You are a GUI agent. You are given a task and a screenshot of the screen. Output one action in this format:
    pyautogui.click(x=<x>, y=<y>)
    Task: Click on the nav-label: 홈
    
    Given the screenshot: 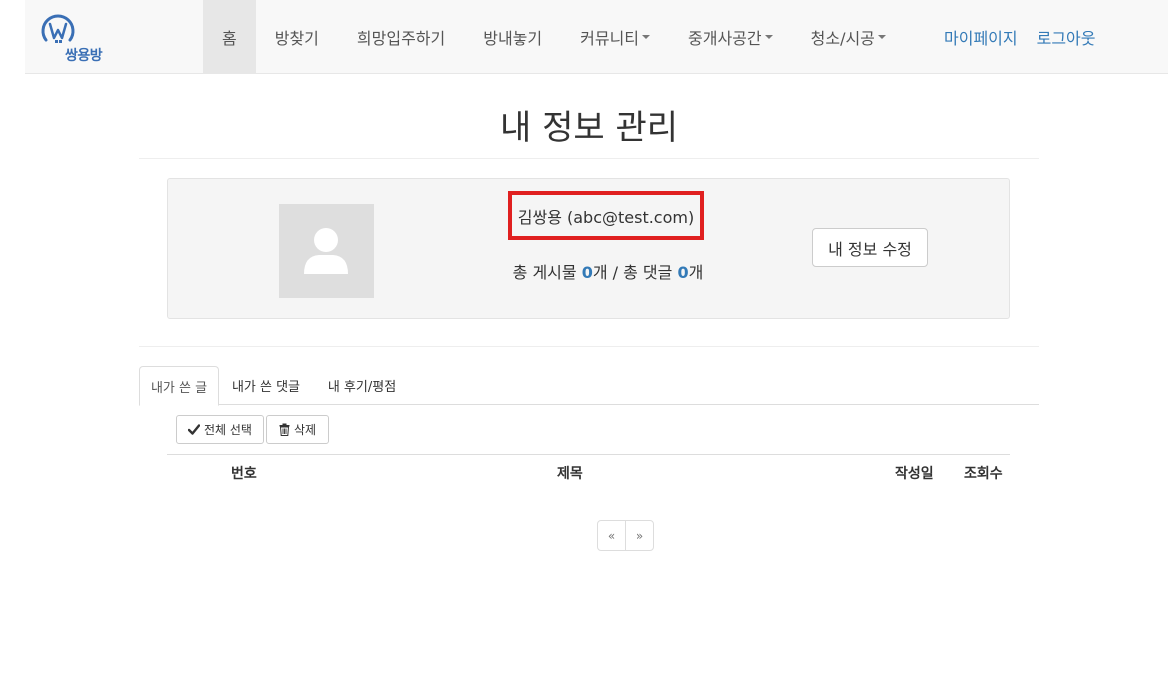 What is the action you would take?
    pyautogui.click(x=229, y=38)
    